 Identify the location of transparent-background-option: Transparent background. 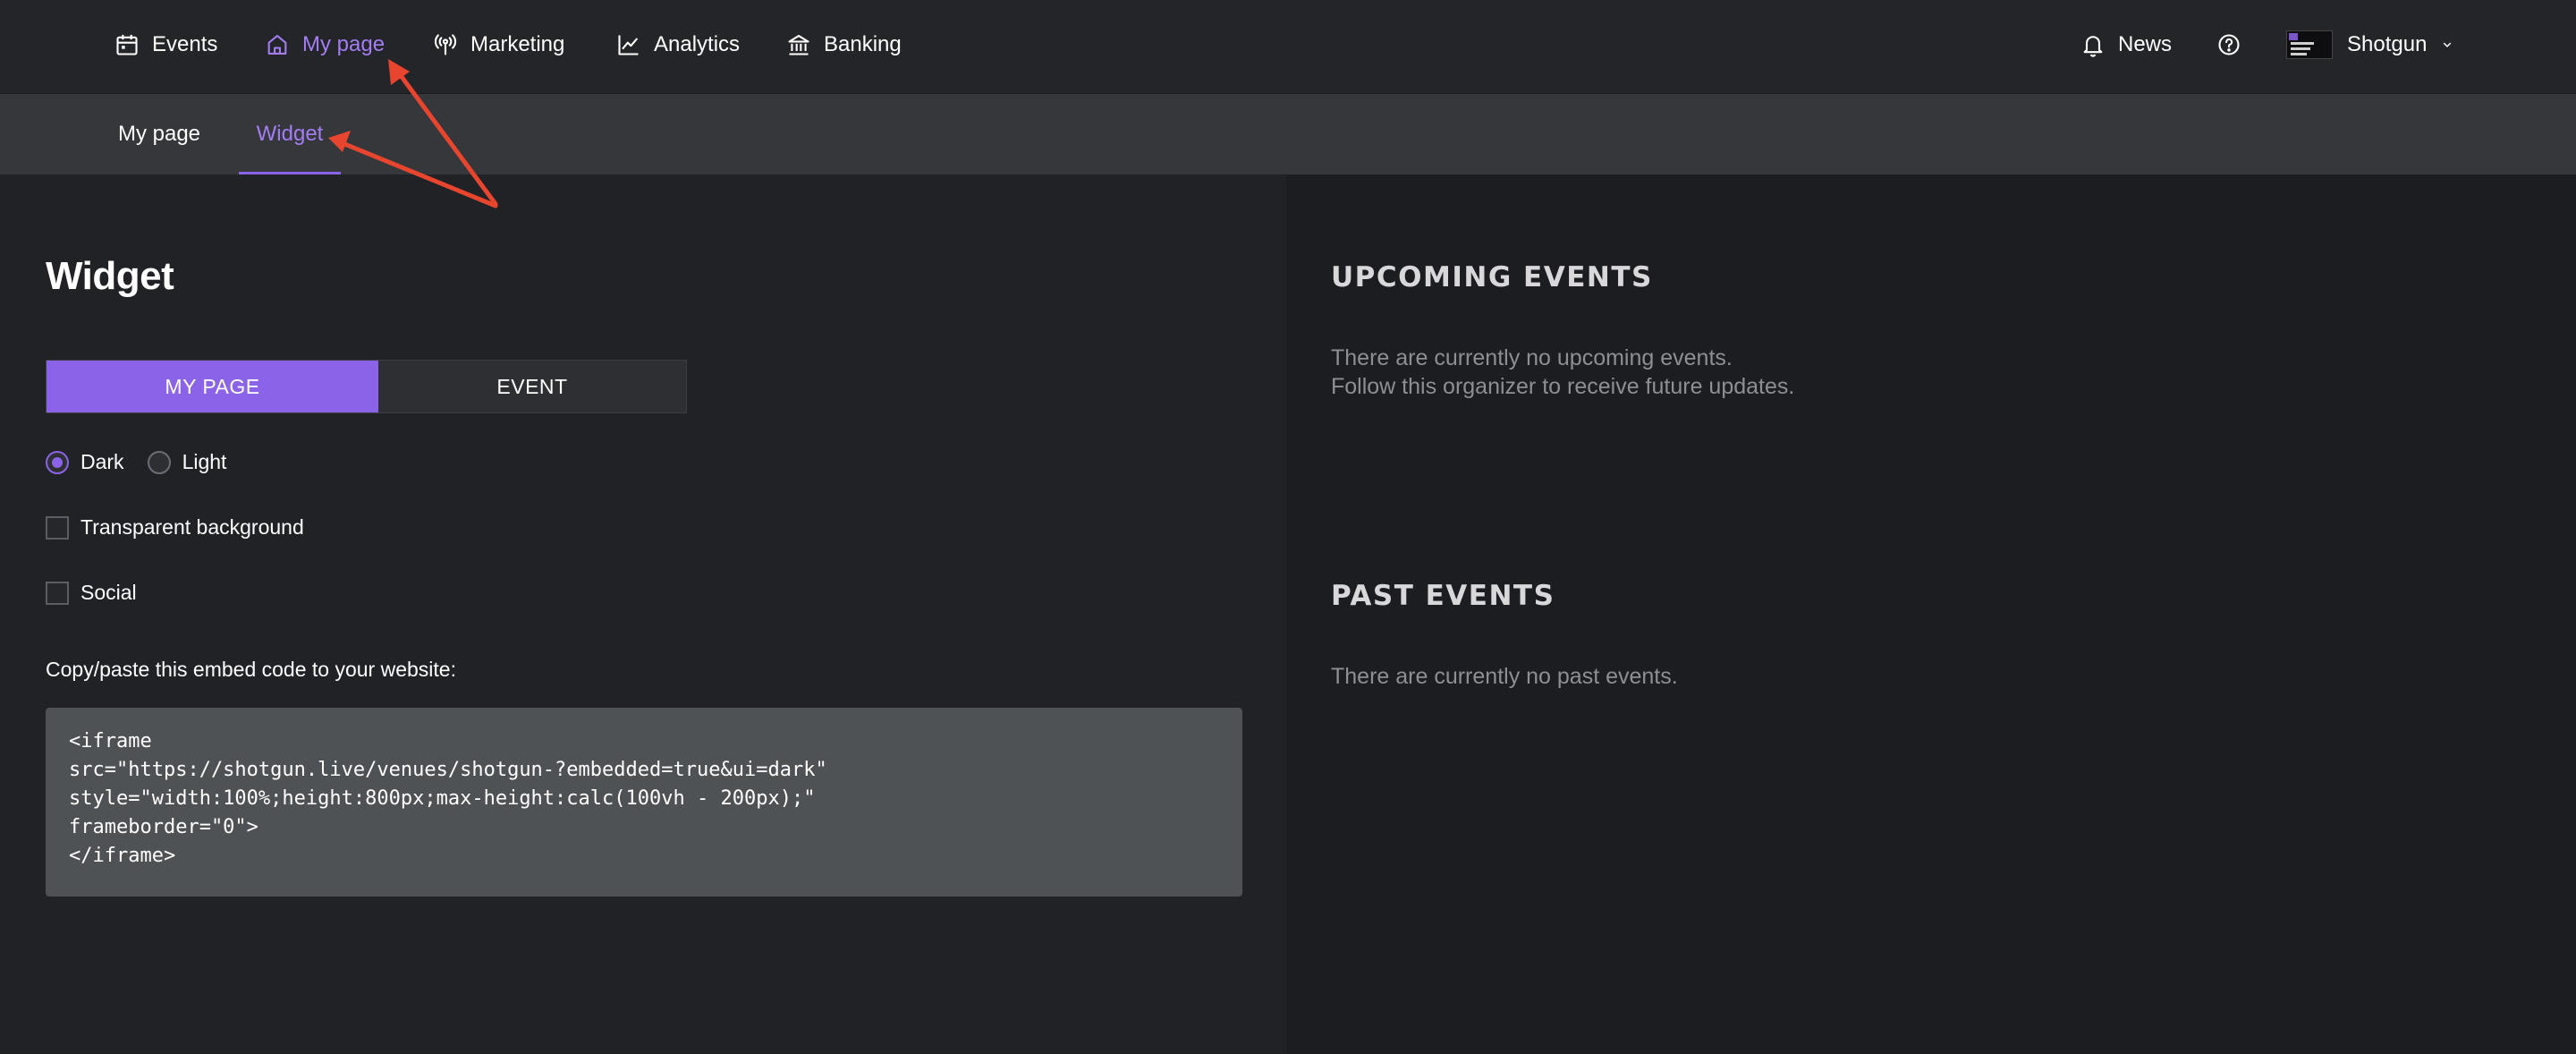
(175, 528).